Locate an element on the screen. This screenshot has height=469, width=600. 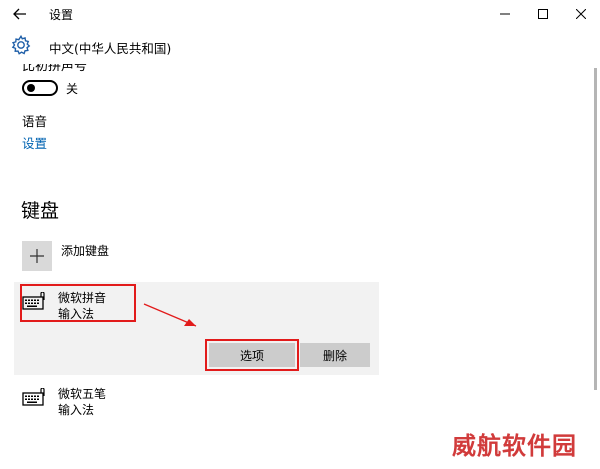
keyboard-name-line2: 输入法 is located at coordinates (76, 410).